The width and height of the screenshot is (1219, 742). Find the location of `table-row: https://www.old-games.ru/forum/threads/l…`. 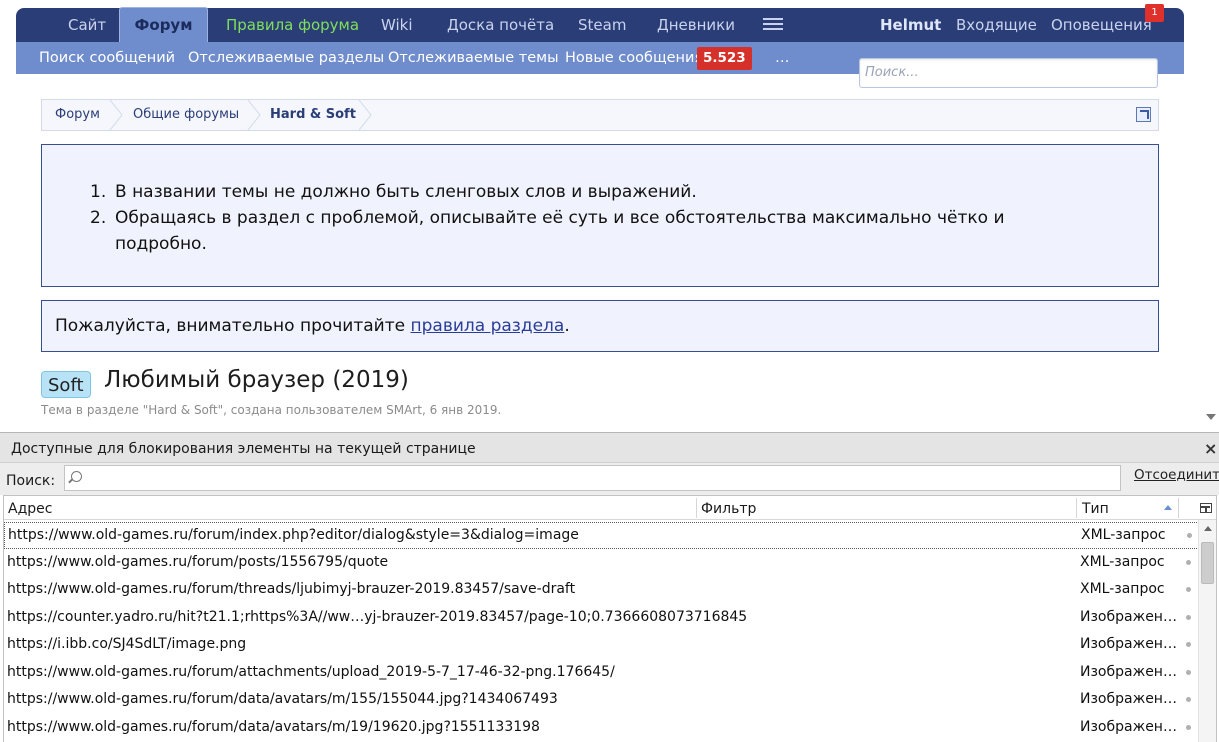

table-row: https://www.old-games.ru/forum/threads/l… is located at coordinates (601, 590).